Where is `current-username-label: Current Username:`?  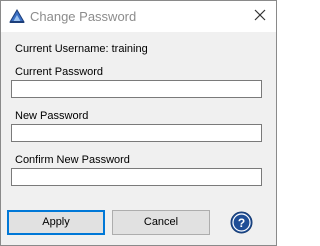 current-username-label: Current Username: is located at coordinates (62, 49).